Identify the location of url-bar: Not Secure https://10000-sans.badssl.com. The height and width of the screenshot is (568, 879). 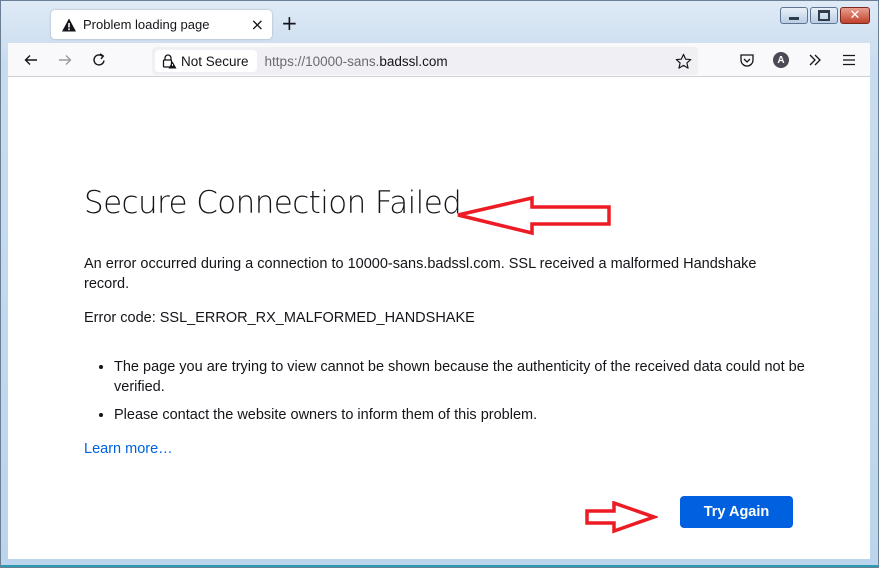
(425, 61).